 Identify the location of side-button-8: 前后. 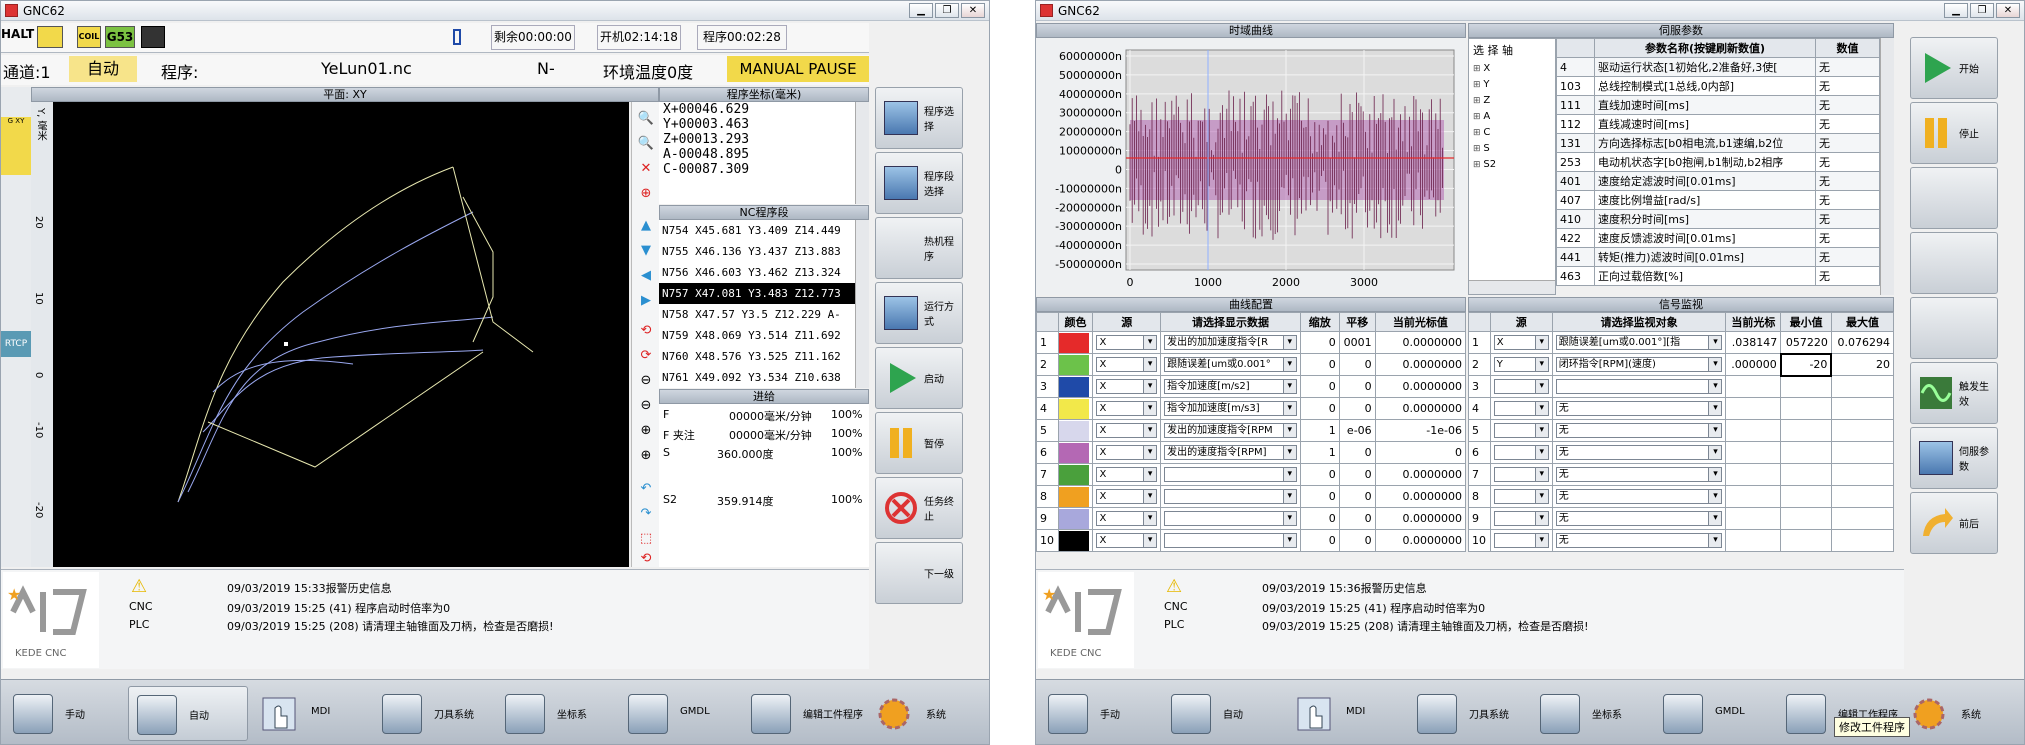
(1954, 523).